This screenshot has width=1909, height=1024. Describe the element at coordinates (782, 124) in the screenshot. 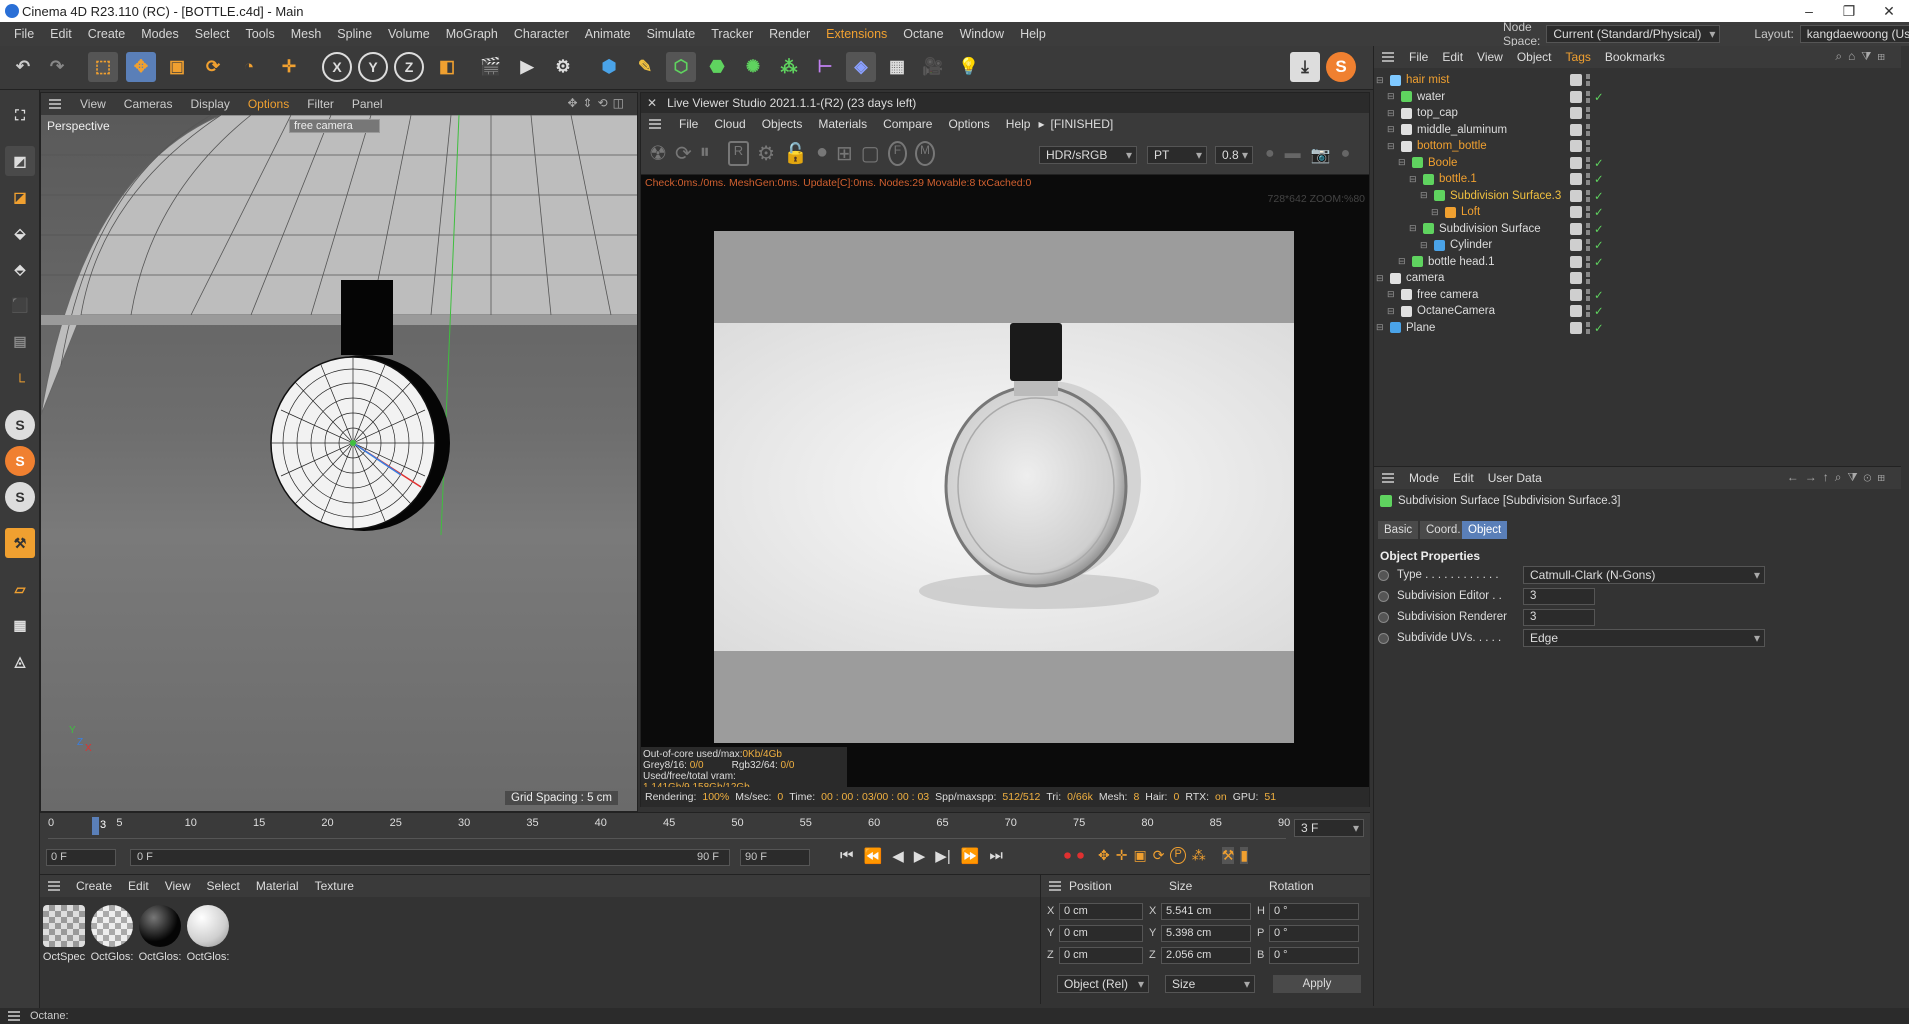

I see `lv-menu-objects: Objects` at that location.